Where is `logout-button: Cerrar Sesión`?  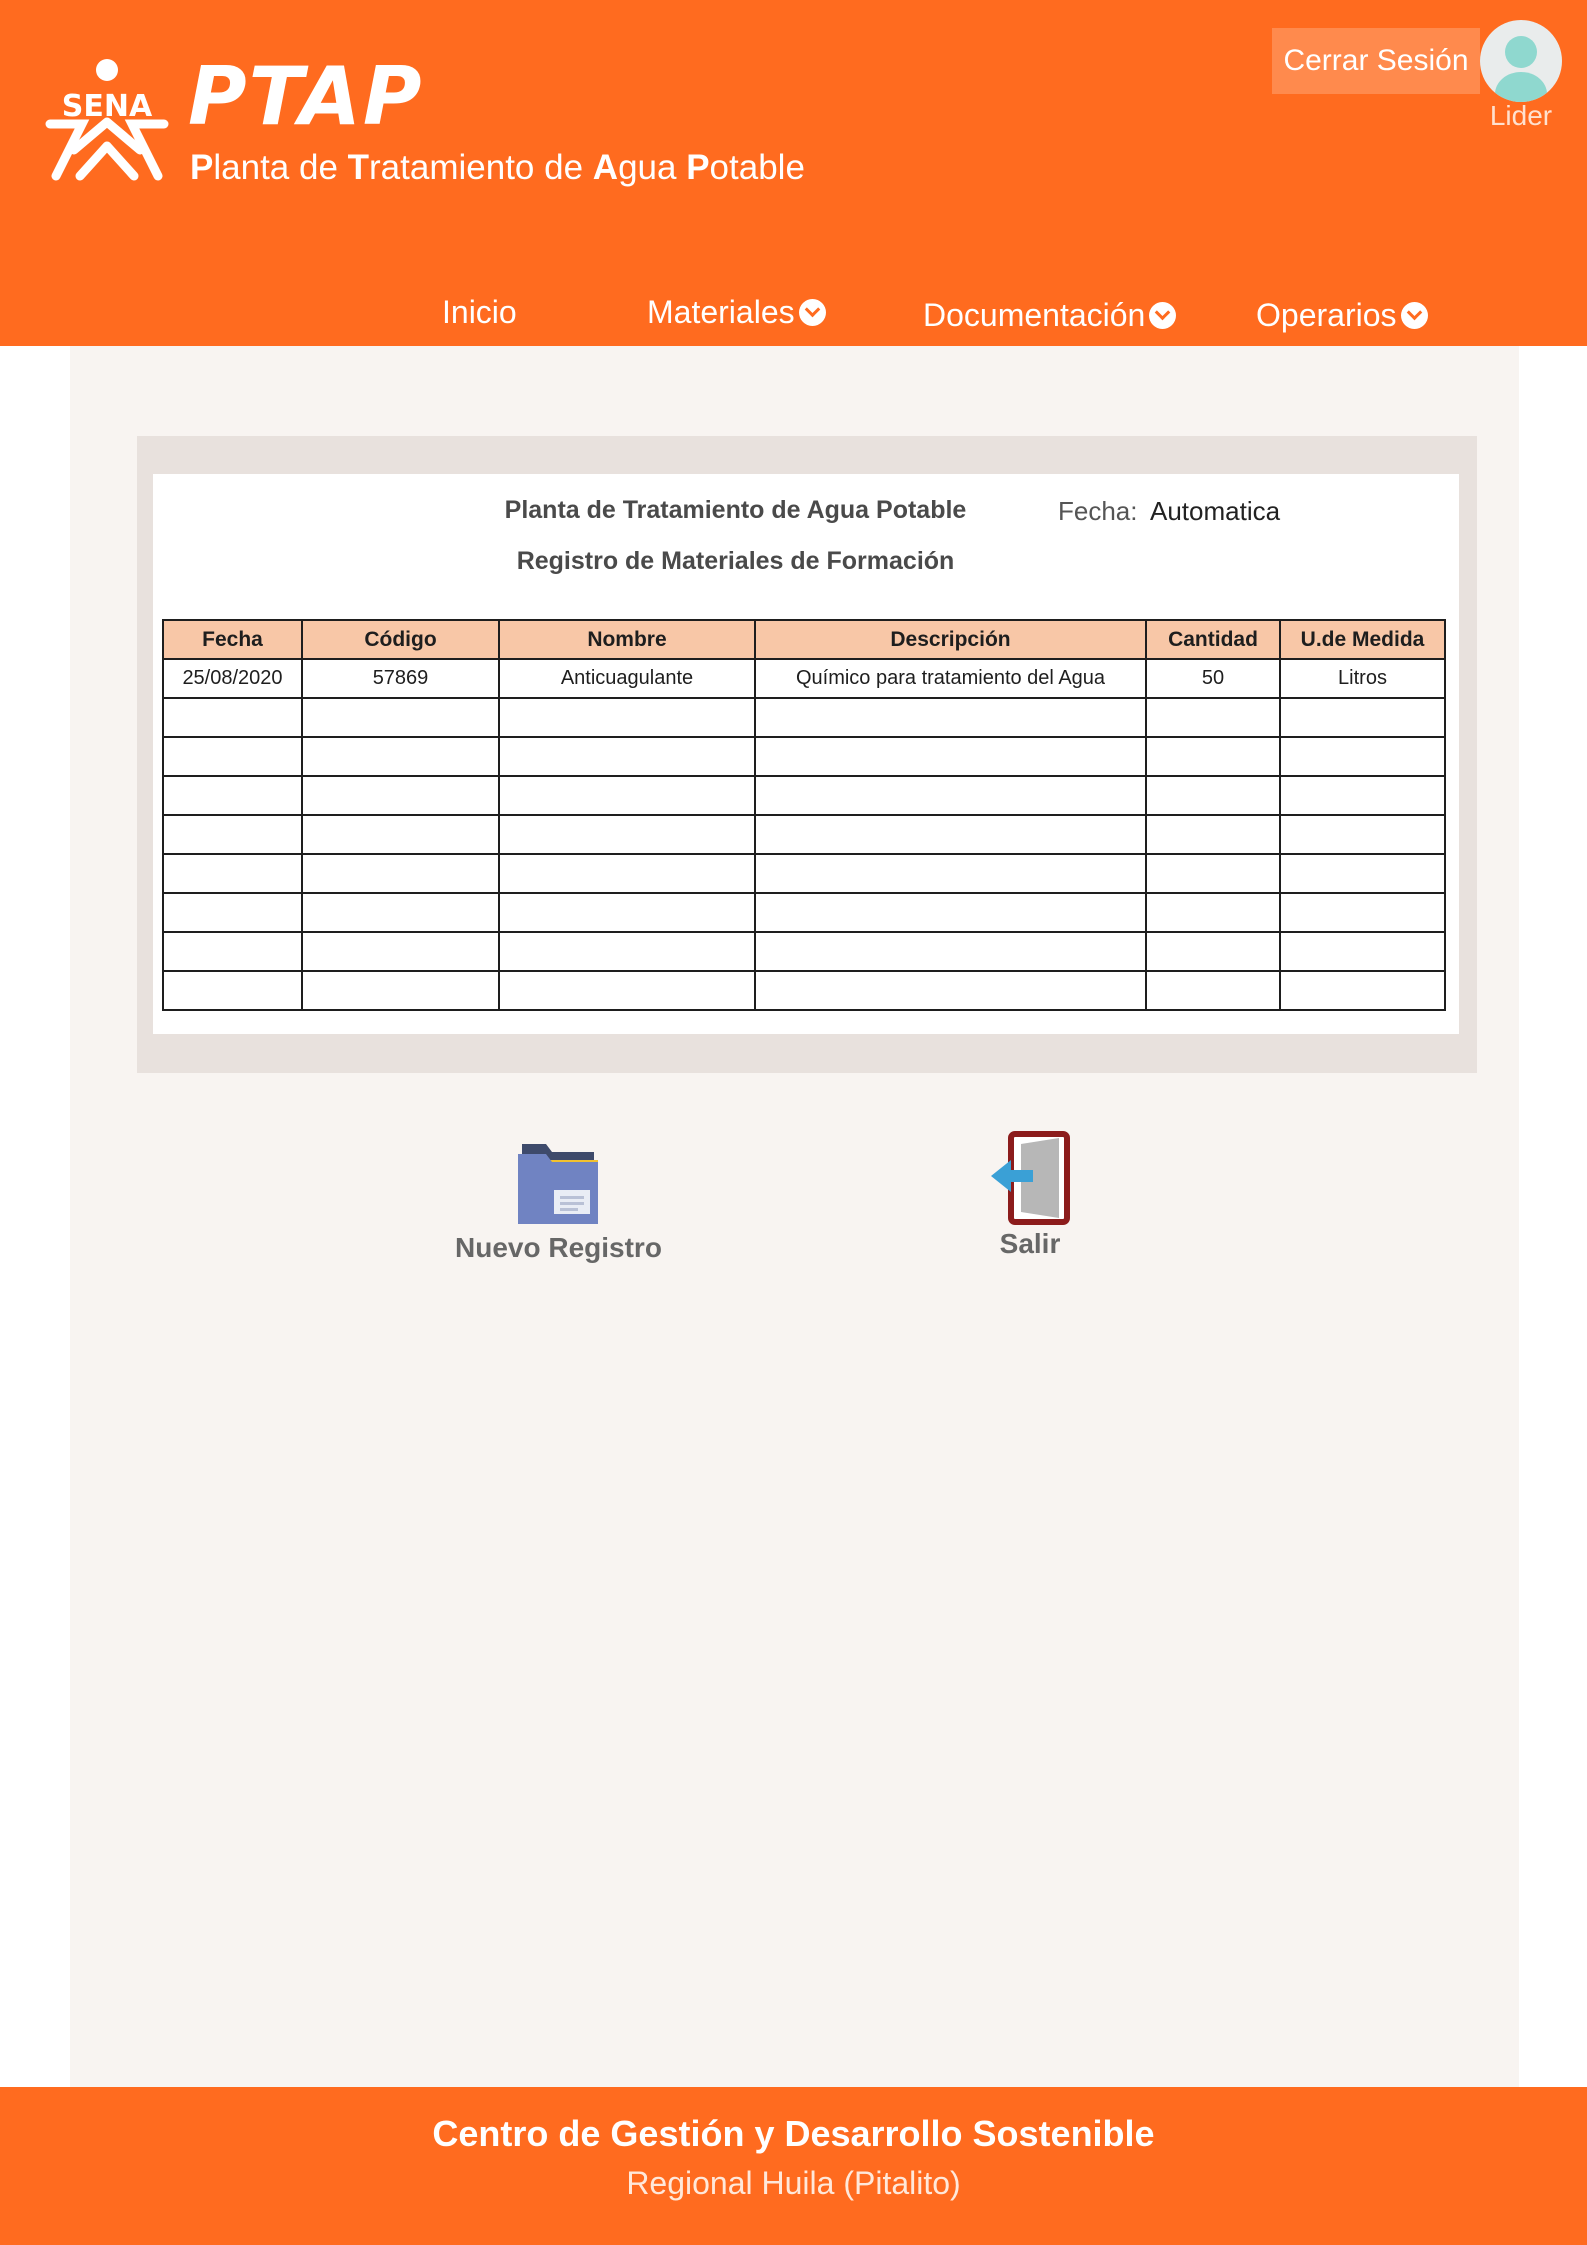
logout-button: Cerrar Sesión is located at coordinates (1376, 61).